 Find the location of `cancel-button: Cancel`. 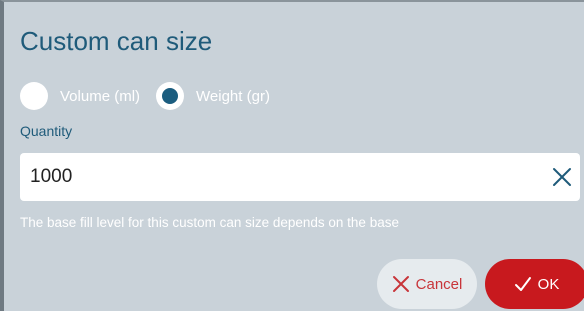

cancel-button: Cancel is located at coordinates (427, 284).